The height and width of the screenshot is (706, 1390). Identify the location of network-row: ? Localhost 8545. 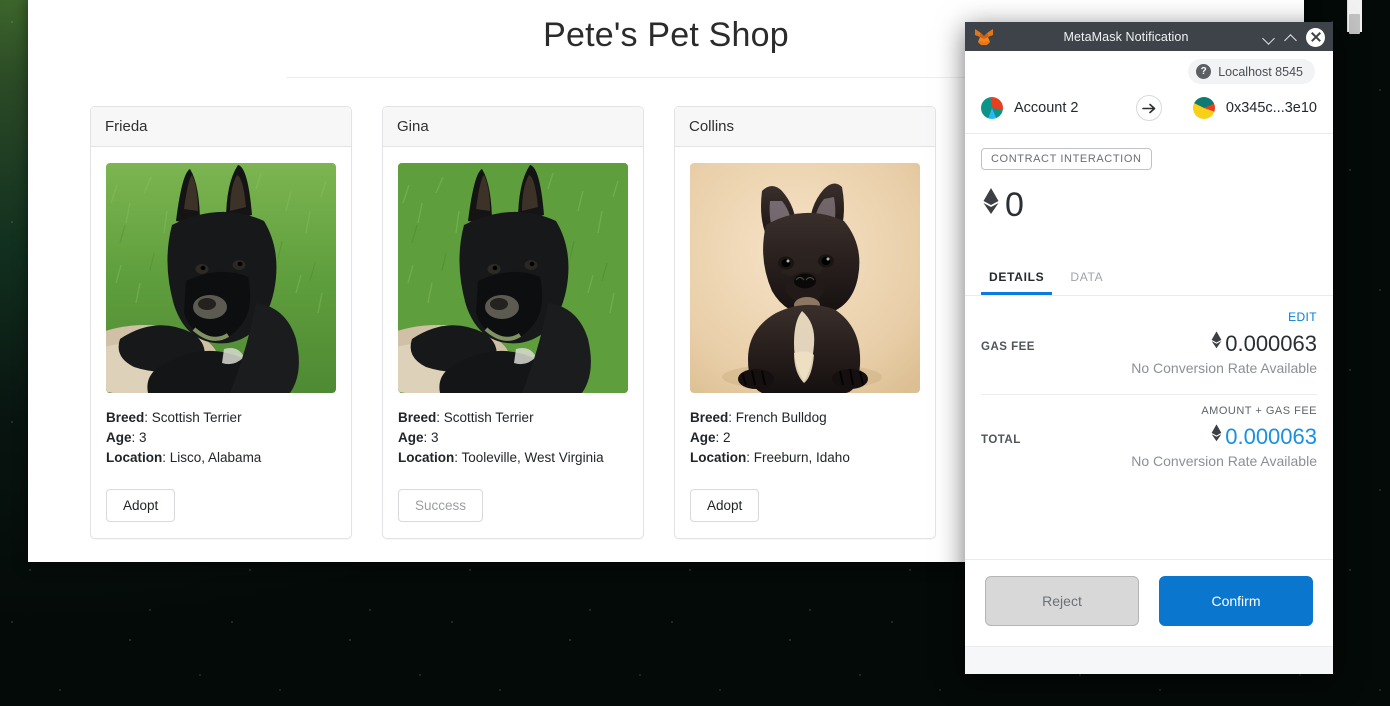
(1149, 71).